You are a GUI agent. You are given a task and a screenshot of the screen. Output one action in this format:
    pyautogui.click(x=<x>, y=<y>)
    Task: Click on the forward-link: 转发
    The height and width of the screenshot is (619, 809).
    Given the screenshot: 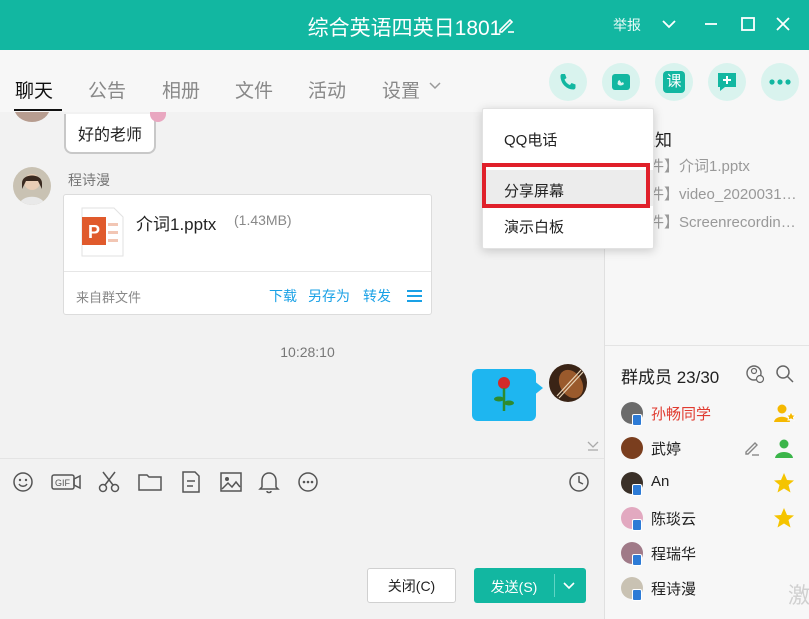 What is the action you would take?
    pyautogui.click(x=377, y=296)
    